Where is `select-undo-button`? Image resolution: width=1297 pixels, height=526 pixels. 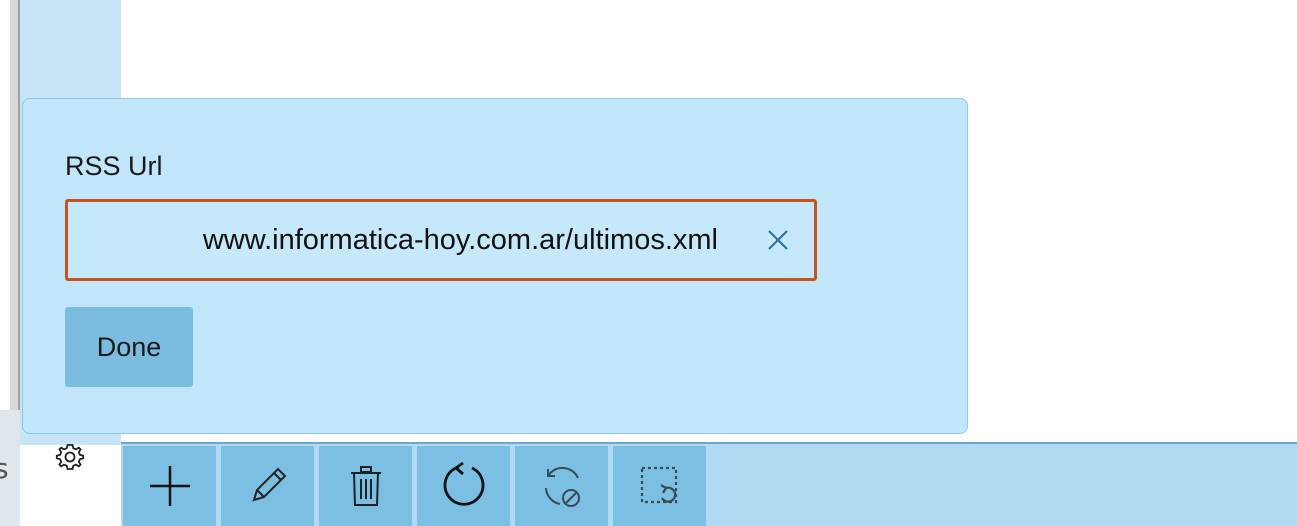 select-undo-button is located at coordinates (659, 486).